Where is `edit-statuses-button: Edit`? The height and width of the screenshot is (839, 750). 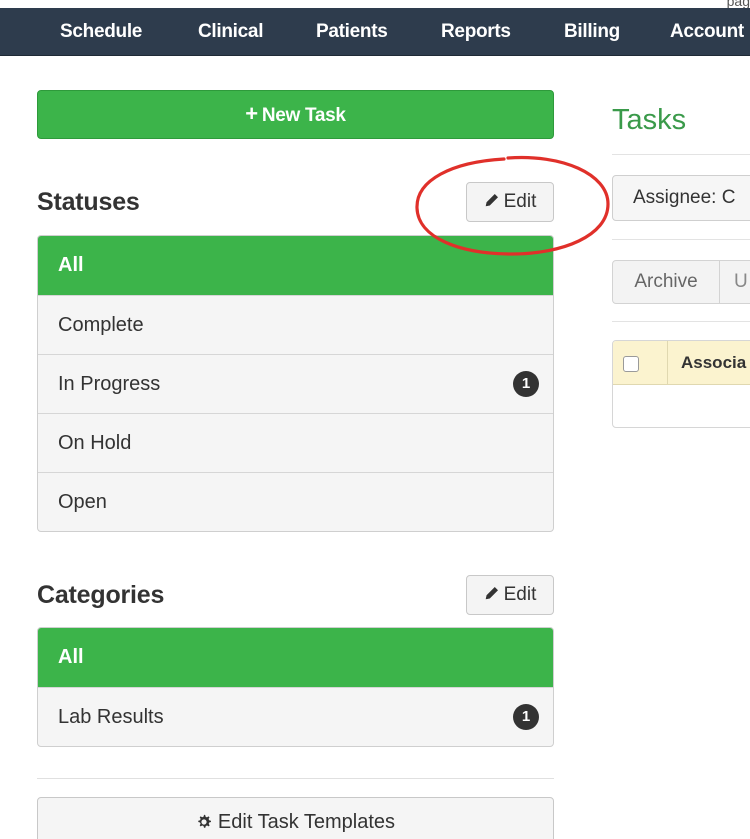 edit-statuses-button: Edit is located at coordinates (510, 202).